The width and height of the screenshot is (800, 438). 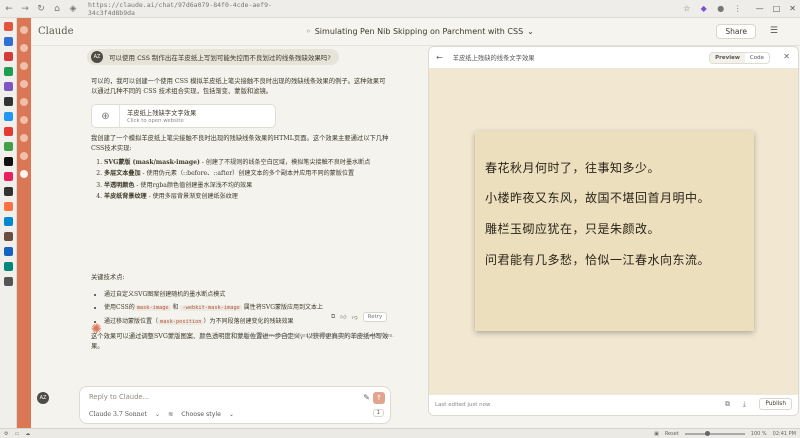 What do you see at coordinates (757, 58) in the screenshot?
I see `tab-code: Code` at bounding box center [757, 58].